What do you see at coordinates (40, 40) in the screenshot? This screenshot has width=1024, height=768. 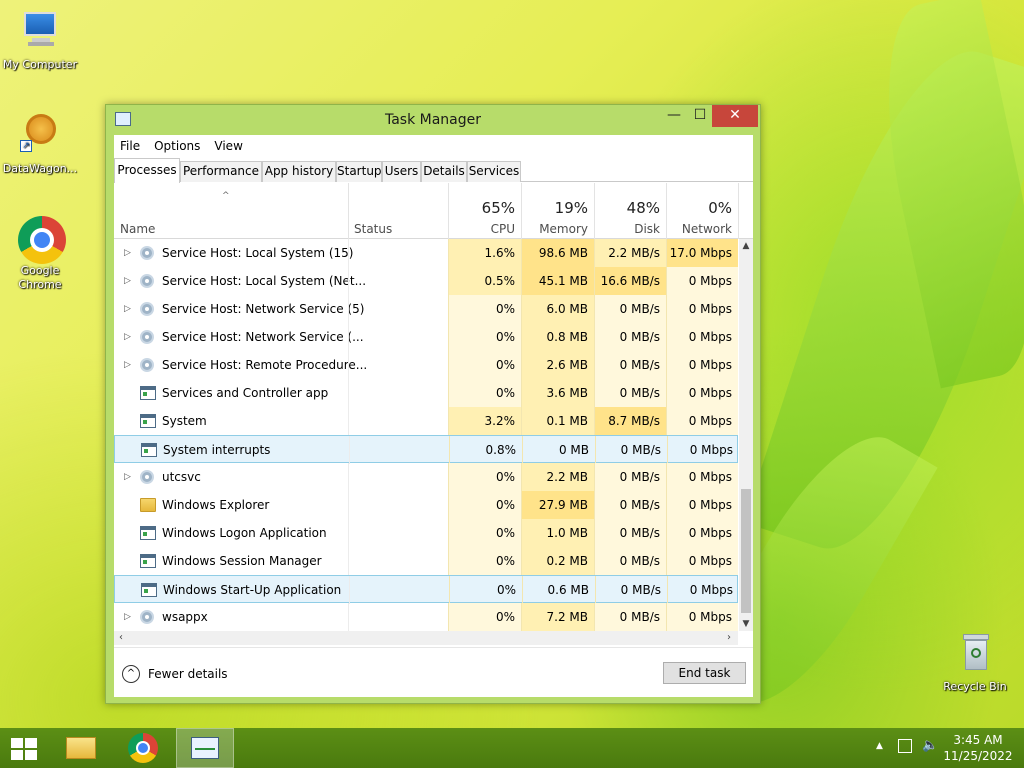 I see `desktop-icon-my-computer: My Computer` at bounding box center [40, 40].